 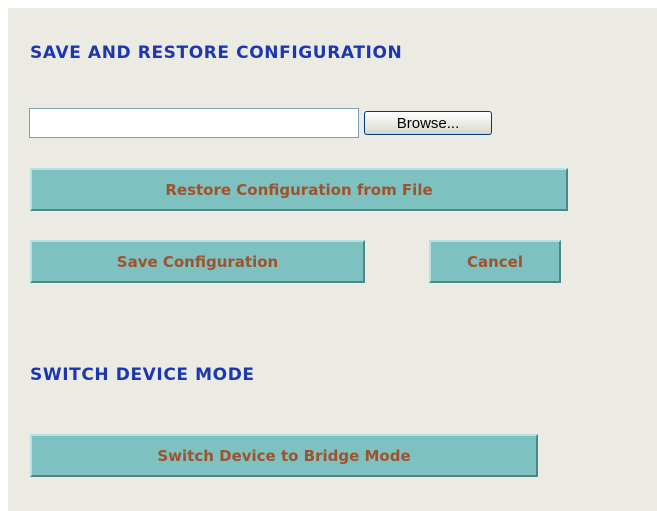 What do you see at coordinates (495, 261) in the screenshot?
I see `cancel-button: Cancel` at bounding box center [495, 261].